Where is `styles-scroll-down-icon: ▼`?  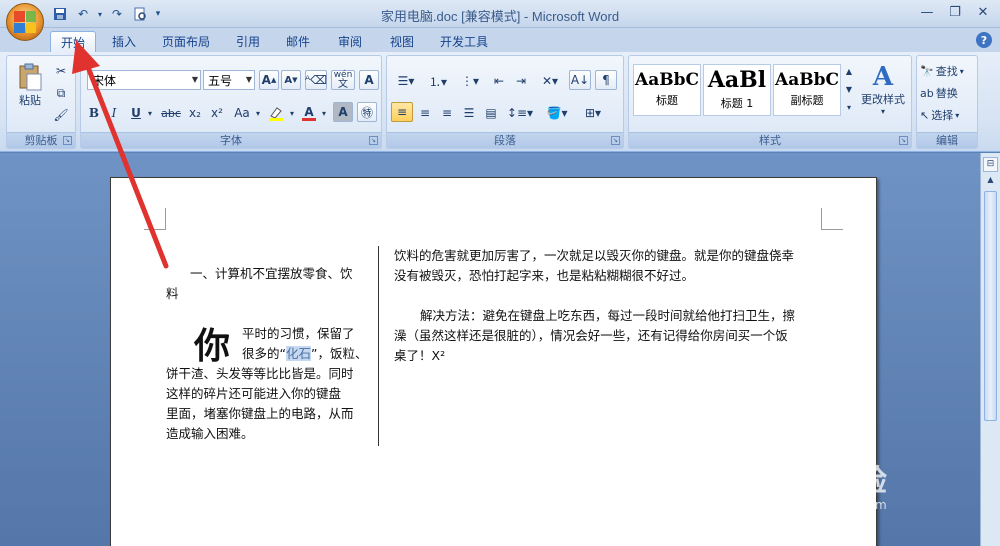 styles-scroll-down-icon: ▼ is located at coordinates (849, 89).